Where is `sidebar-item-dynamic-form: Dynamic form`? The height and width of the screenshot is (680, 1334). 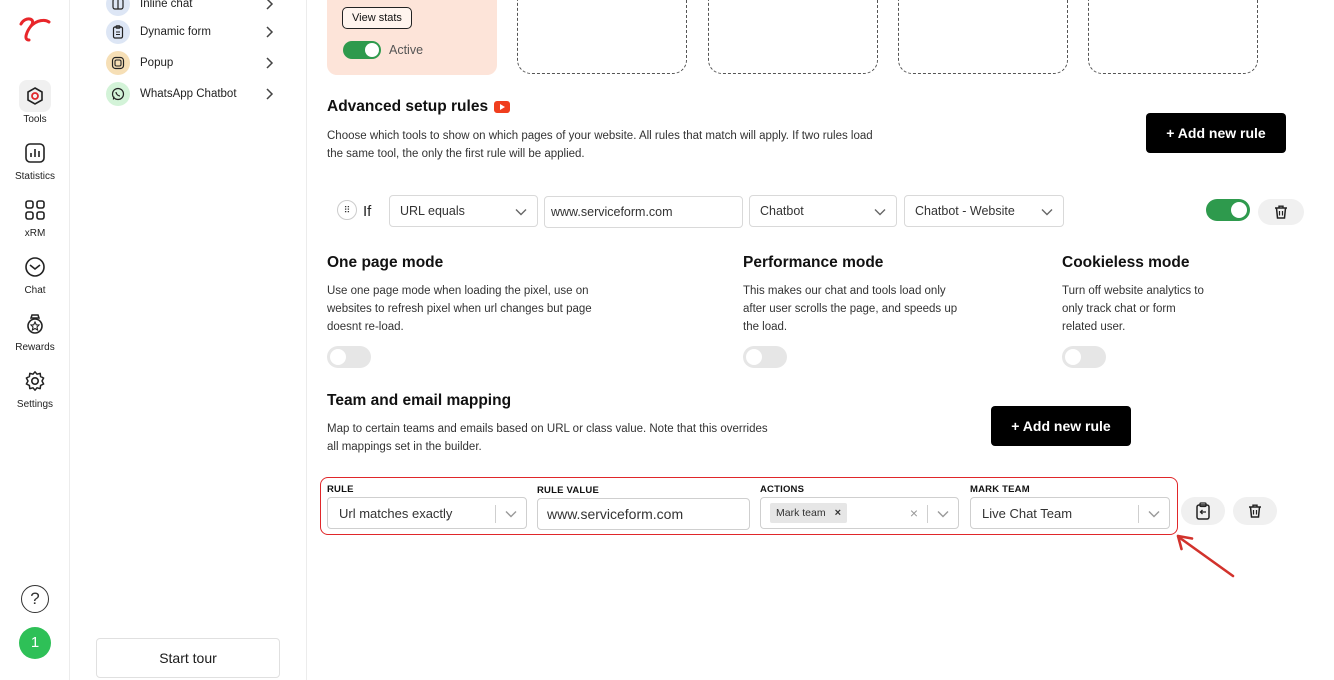
sidebar-item-dynamic-form: Dynamic form is located at coordinates (191, 32).